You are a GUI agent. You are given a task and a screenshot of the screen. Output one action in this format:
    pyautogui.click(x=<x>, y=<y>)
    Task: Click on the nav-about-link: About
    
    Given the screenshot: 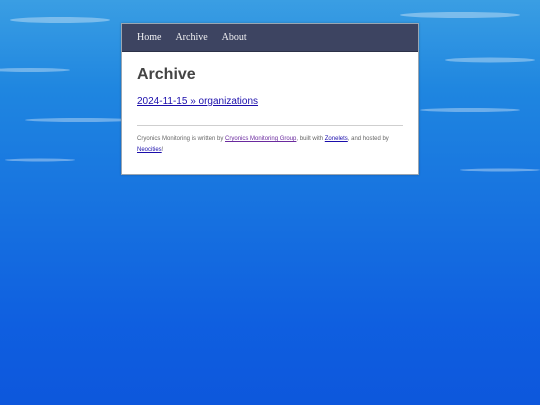 What is the action you would take?
    pyautogui.click(x=234, y=37)
    